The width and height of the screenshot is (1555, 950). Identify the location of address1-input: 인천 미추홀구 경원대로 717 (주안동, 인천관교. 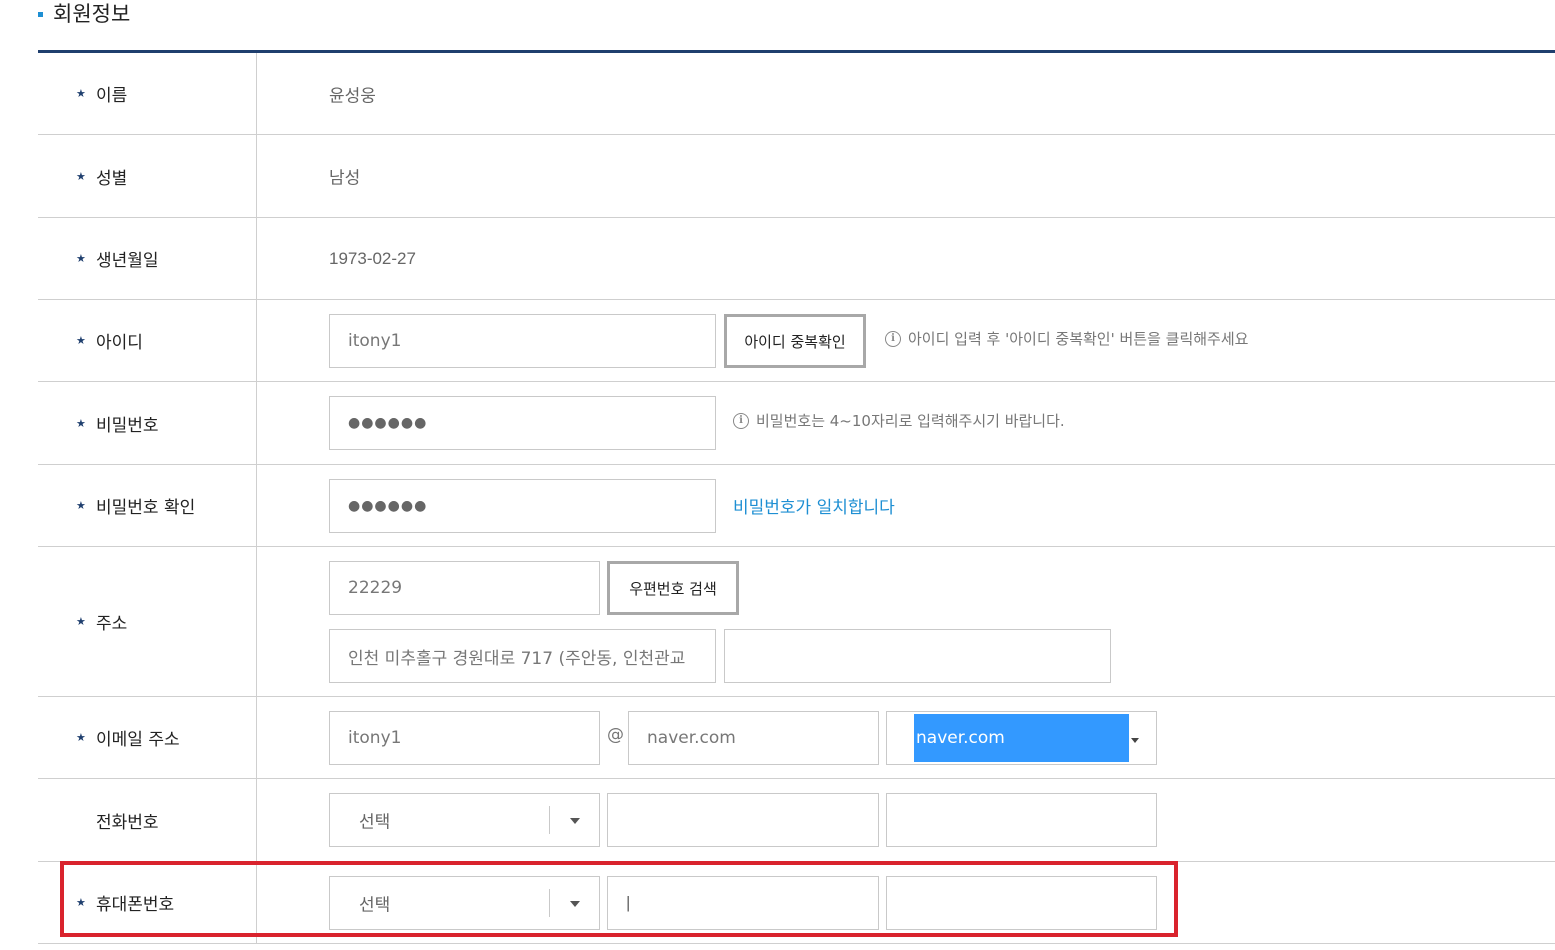
(522, 656).